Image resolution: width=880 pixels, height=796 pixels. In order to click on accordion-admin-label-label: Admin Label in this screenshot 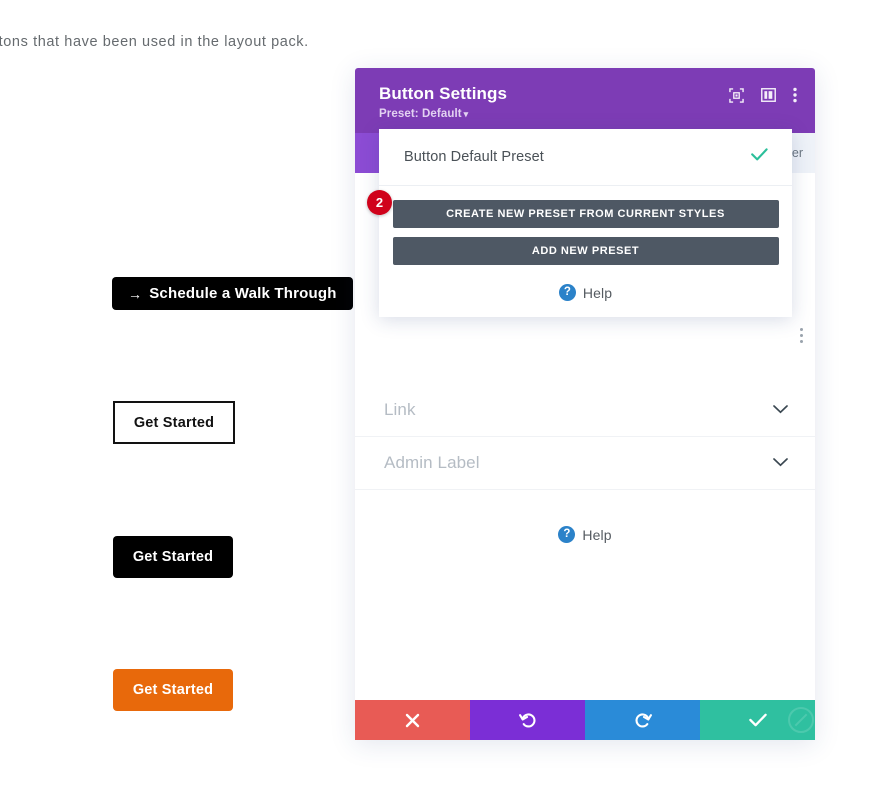, I will do `click(432, 462)`.